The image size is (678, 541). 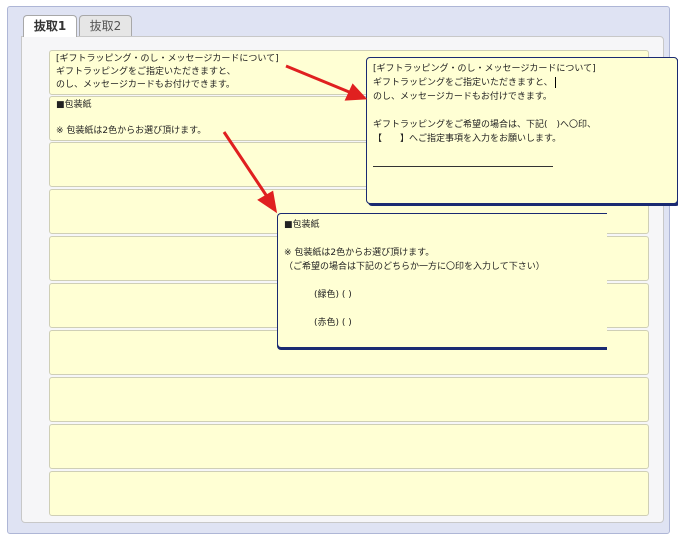 What do you see at coordinates (414, 267) in the screenshot?
I see `popup-wrap-line: （ご希望の場合は下記のどちらか一方に〇印を入力して下さい）` at bounding box center [414, 267].